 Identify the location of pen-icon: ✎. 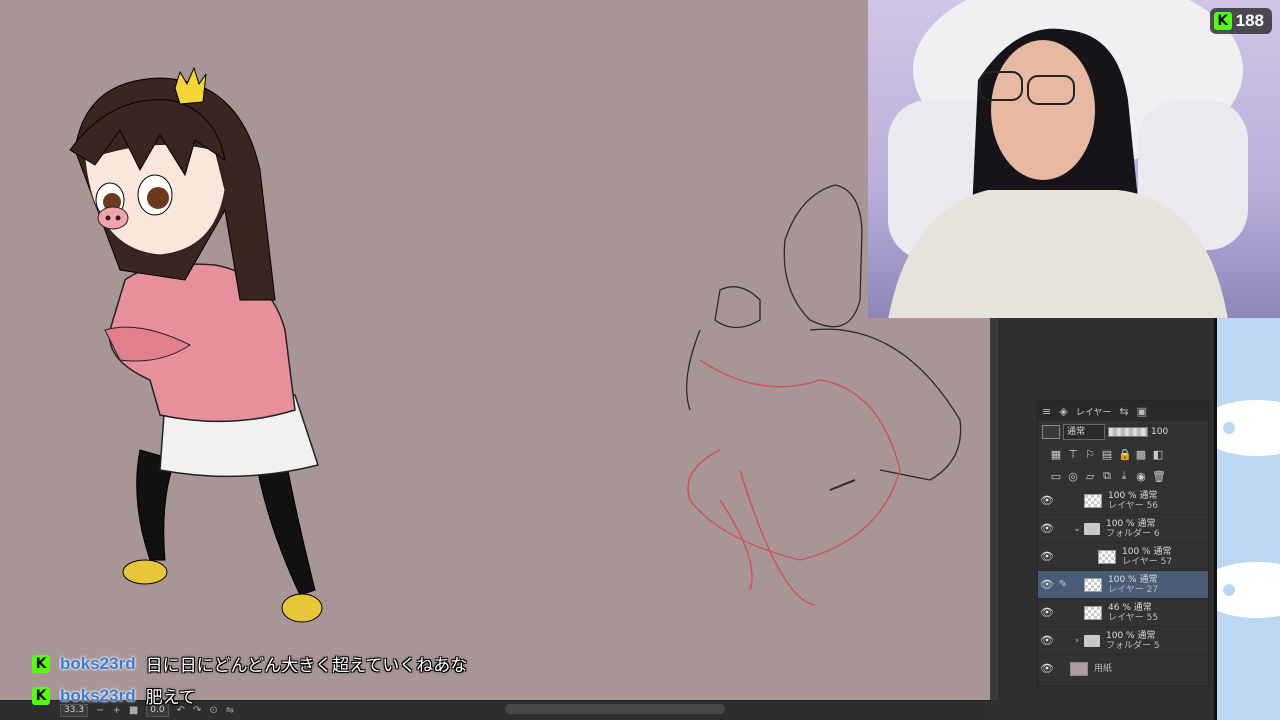
(1063, 584).